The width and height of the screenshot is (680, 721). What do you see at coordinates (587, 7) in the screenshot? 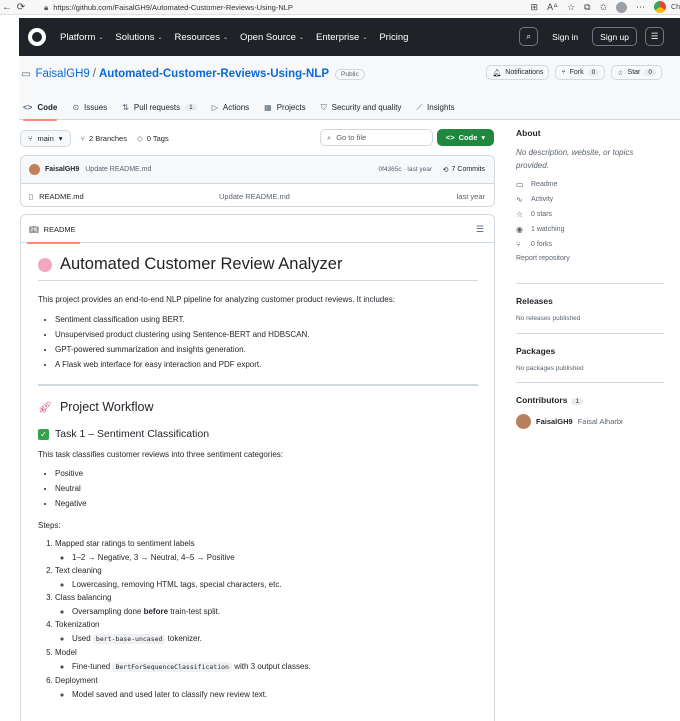
I see `split-screen-icon: ⧉` at bounding box center [587, 7].